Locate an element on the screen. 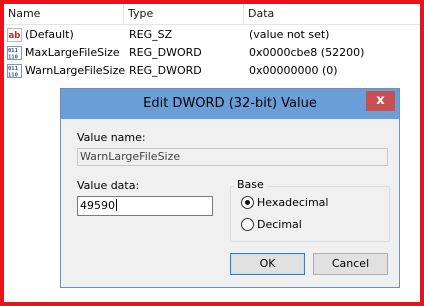 This screenshot has width=424, height=306. value-data-label: Value data: is located at coordinates (108, 185).